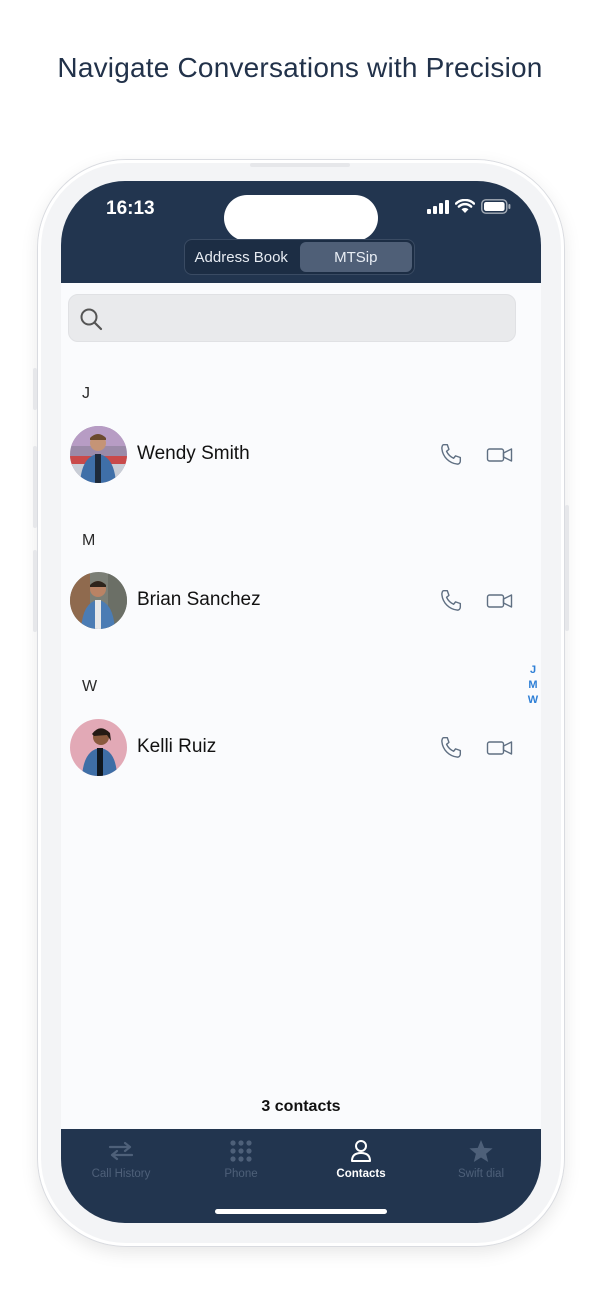 This screenshot has height=1299, width=600. Describe the element at coordinates (438, 209) in the screenshot. I see `cellular-signal-icon` at that location.